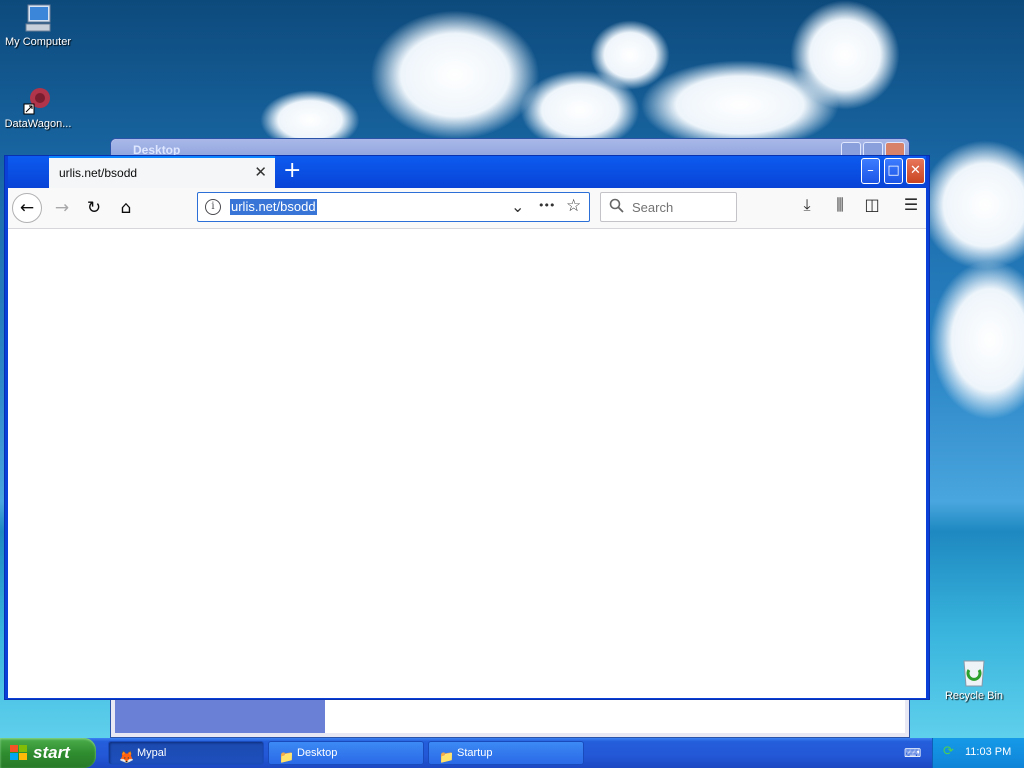 This screenshot has width=1024, height=768. Describe the element at coordinates (126, 208) in the screenshot. I see `home-button: ⌂` at that location.